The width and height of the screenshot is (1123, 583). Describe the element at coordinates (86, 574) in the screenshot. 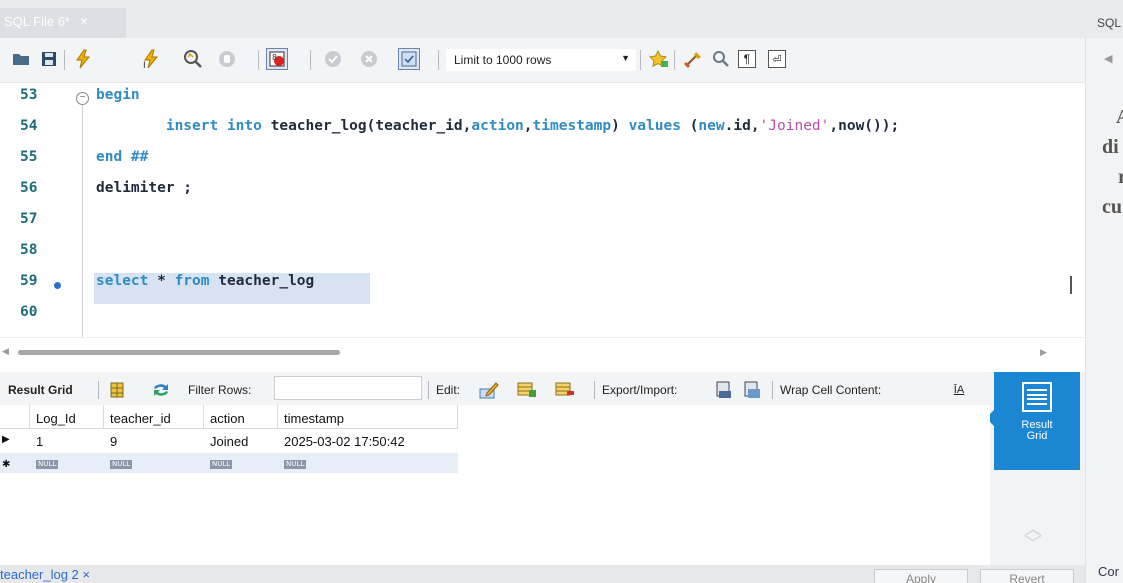

I see `chevron-down-icon: ×` at that location.